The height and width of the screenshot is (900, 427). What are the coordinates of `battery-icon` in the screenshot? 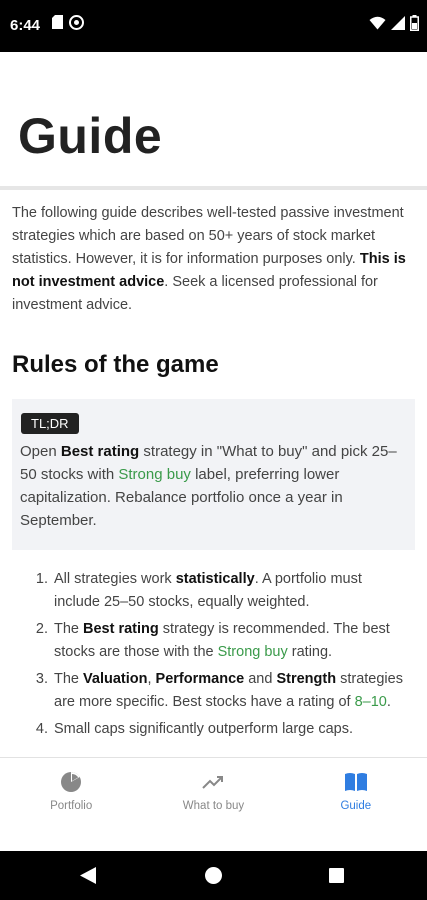 It's located at (414, 23).